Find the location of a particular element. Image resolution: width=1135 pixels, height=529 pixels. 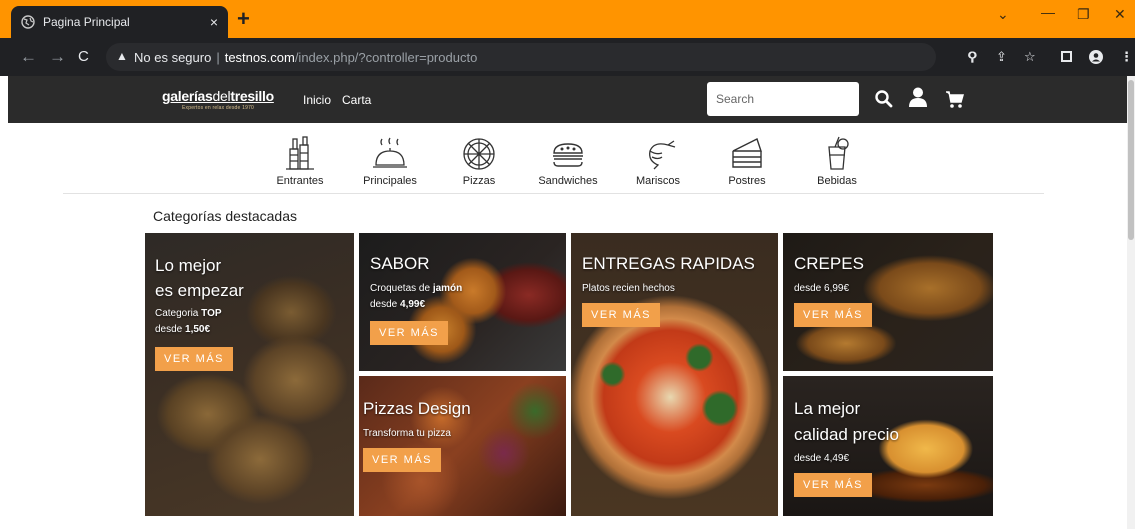

cart-icon is located at coordinates (955, 99).